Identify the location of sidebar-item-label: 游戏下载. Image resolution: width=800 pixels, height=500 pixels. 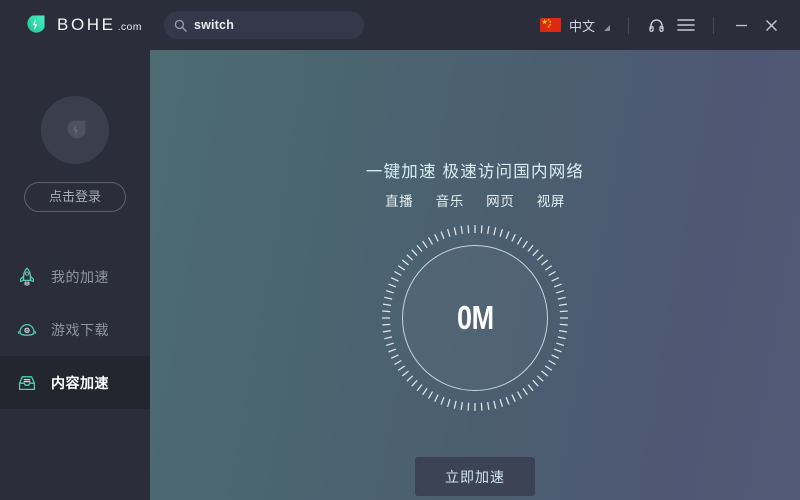
(80, 329).